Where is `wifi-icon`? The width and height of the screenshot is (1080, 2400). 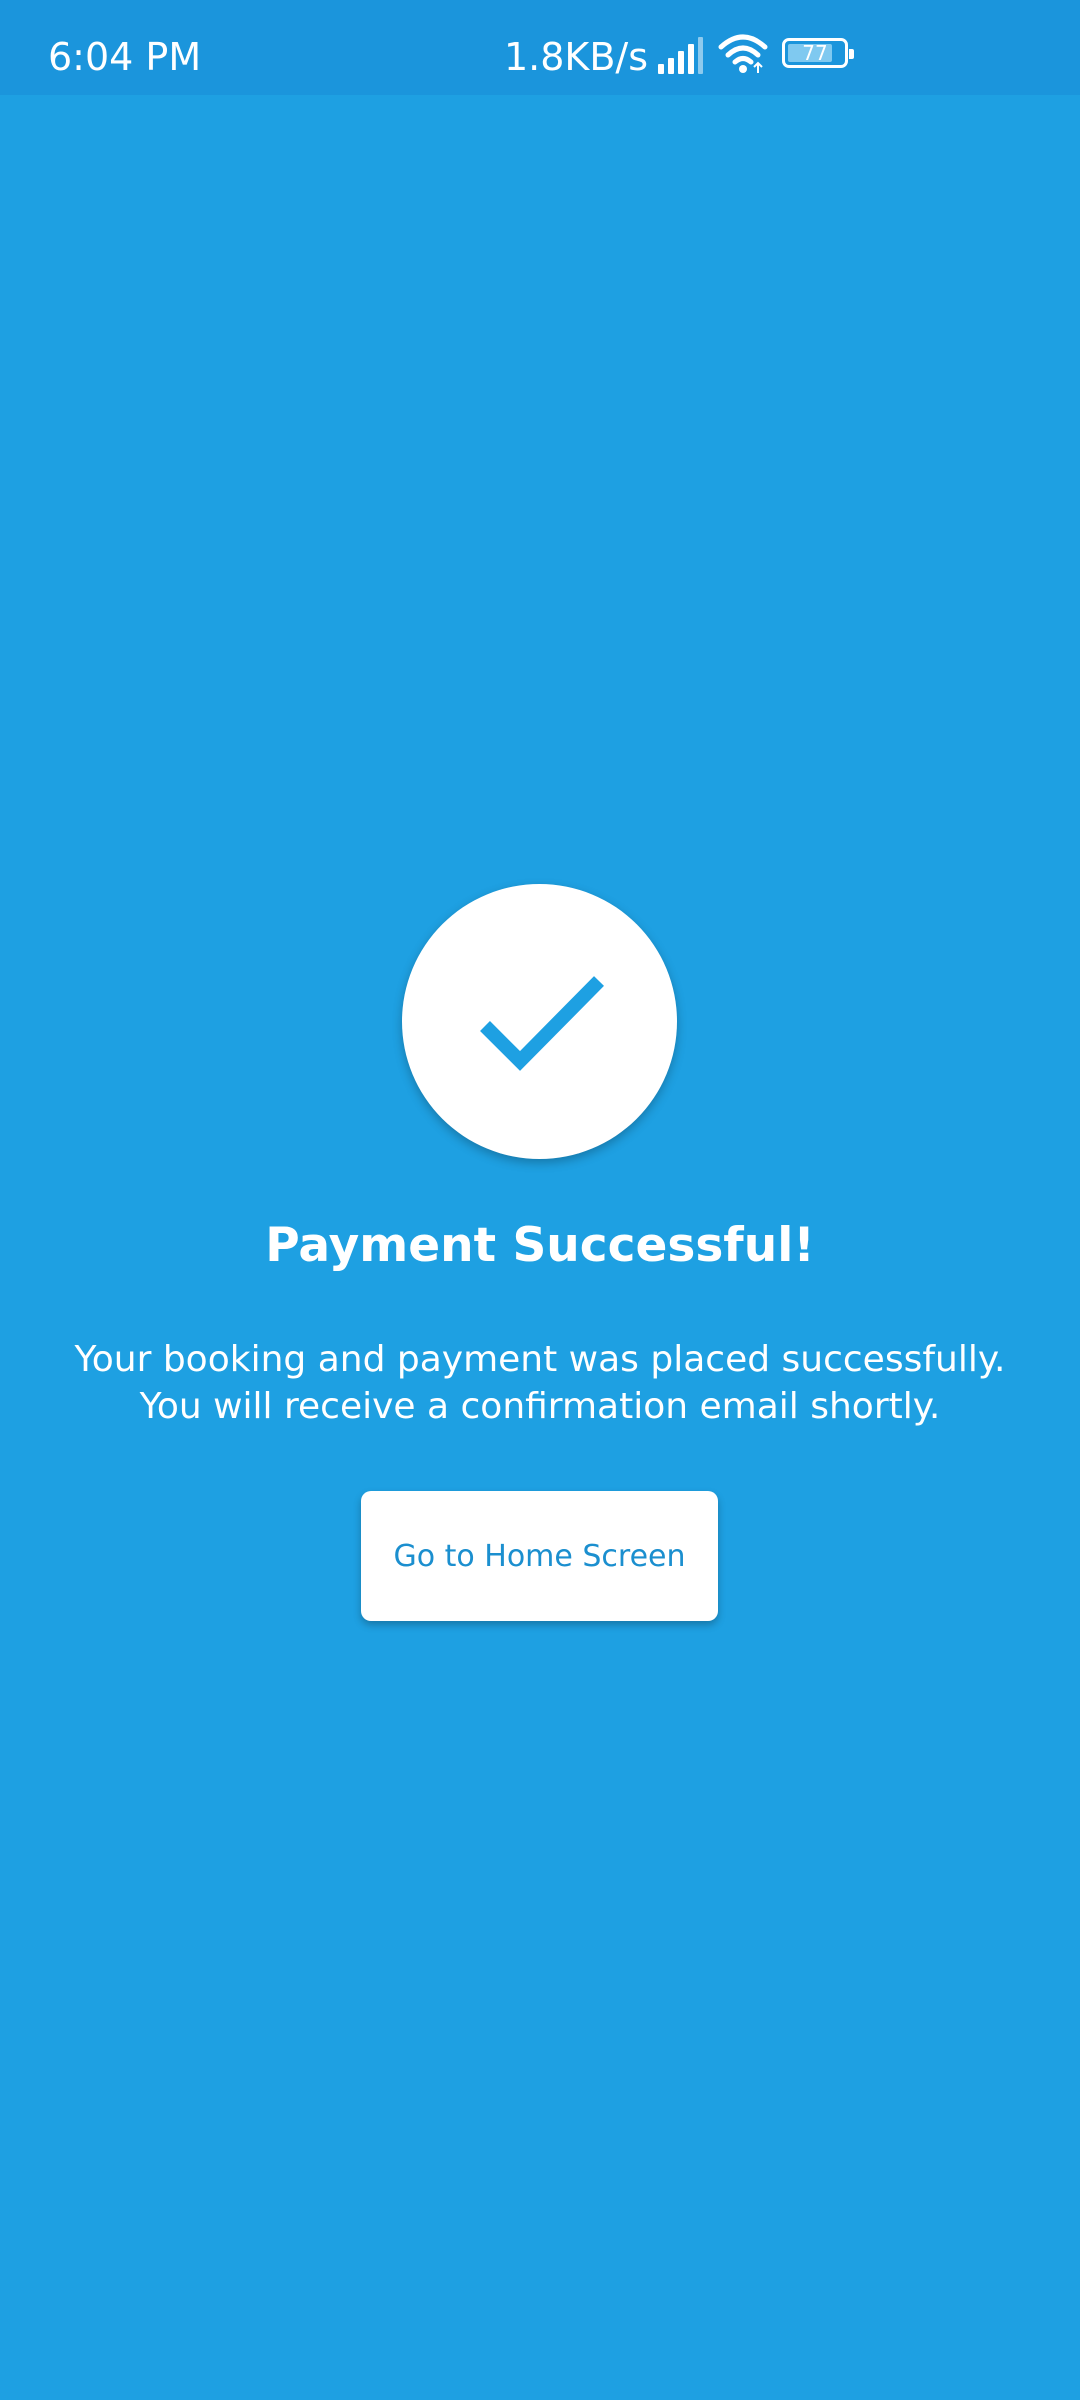
wifi-icon is located at coordinates (743, 53).